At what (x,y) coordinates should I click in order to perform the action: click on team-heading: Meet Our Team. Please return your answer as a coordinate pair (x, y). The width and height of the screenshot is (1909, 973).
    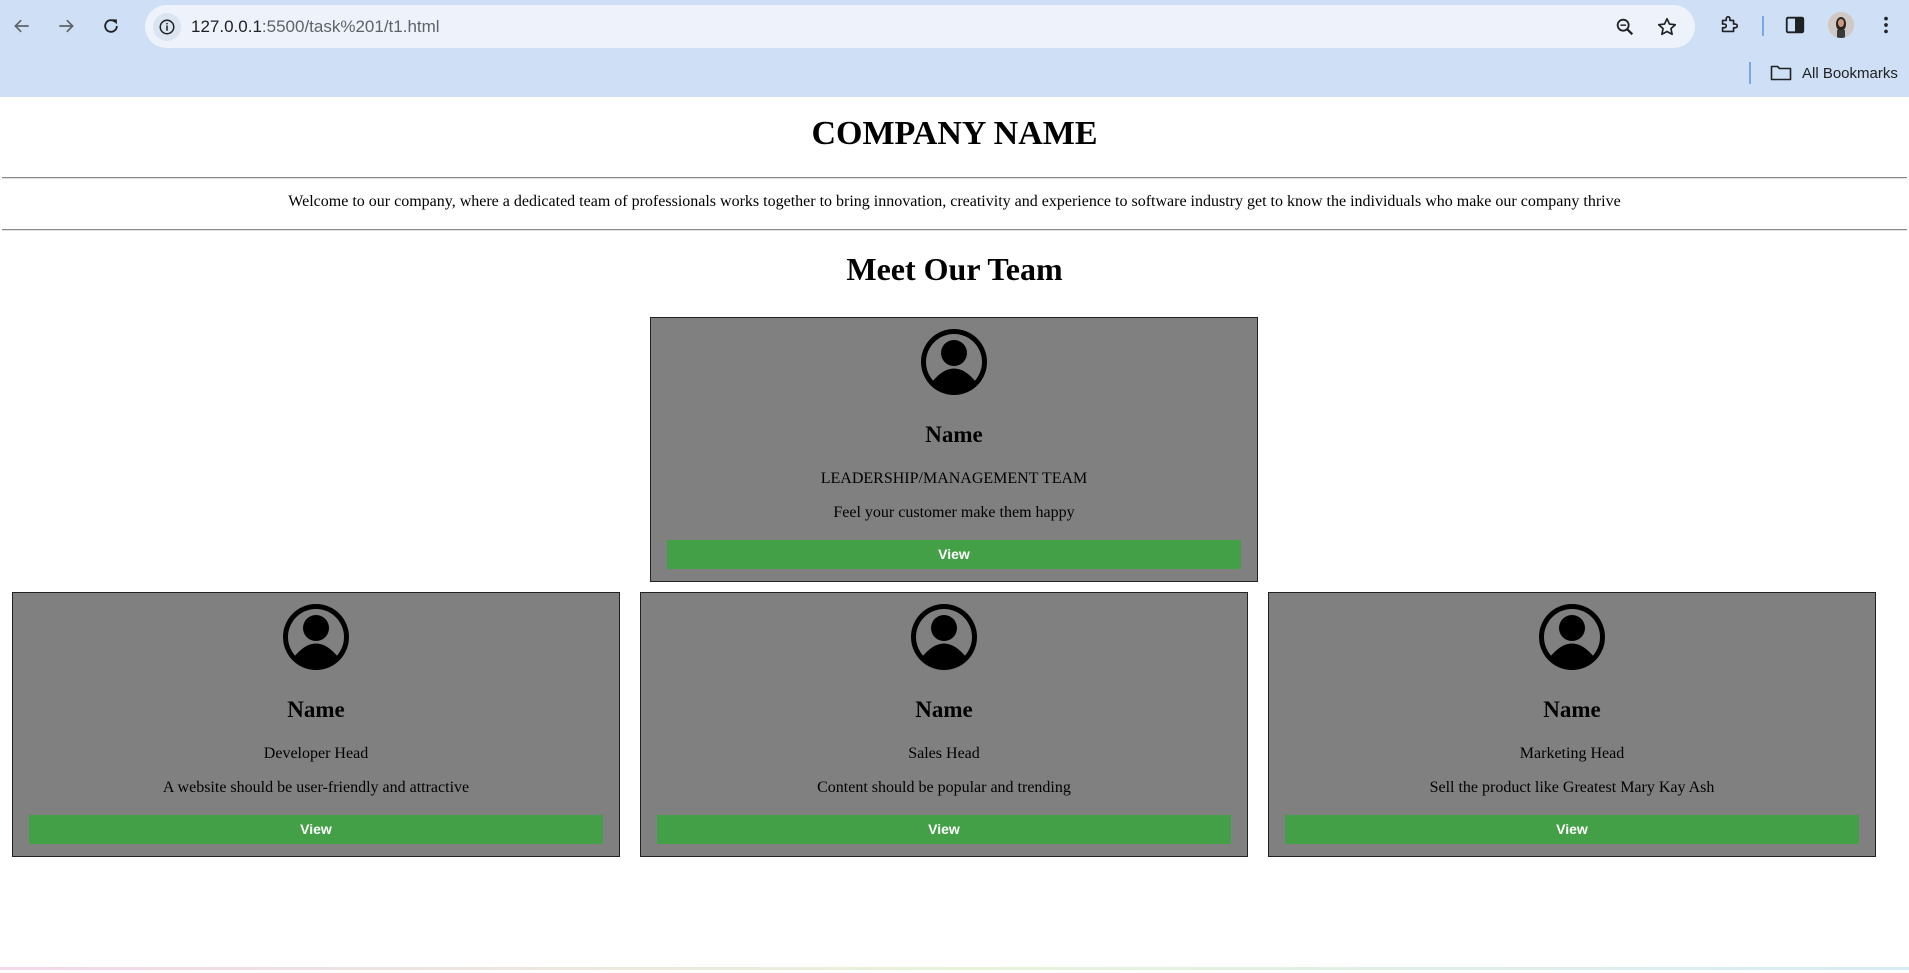
    Looking at the image, I should click on (954, 269).